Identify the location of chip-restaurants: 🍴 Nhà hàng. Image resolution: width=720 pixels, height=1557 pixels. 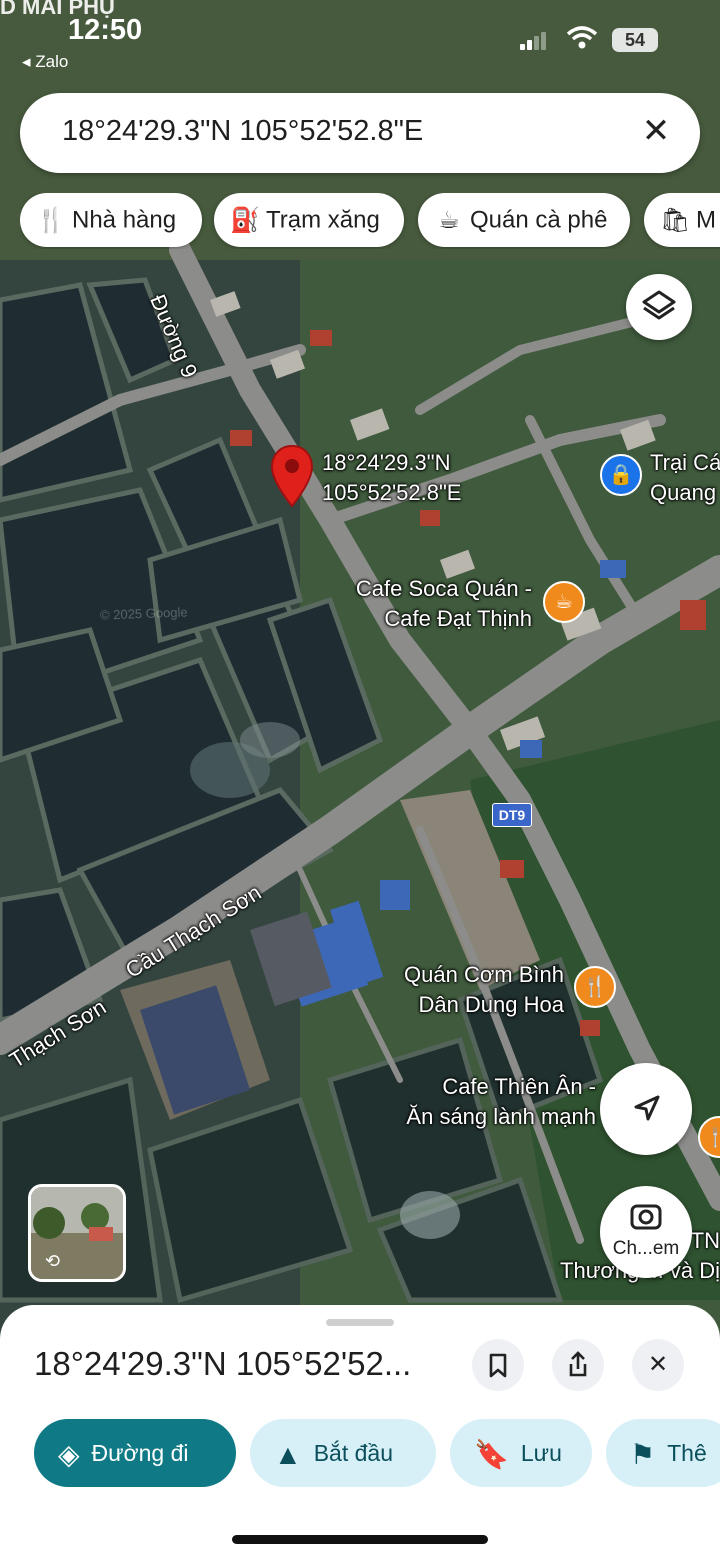
(111, 220).